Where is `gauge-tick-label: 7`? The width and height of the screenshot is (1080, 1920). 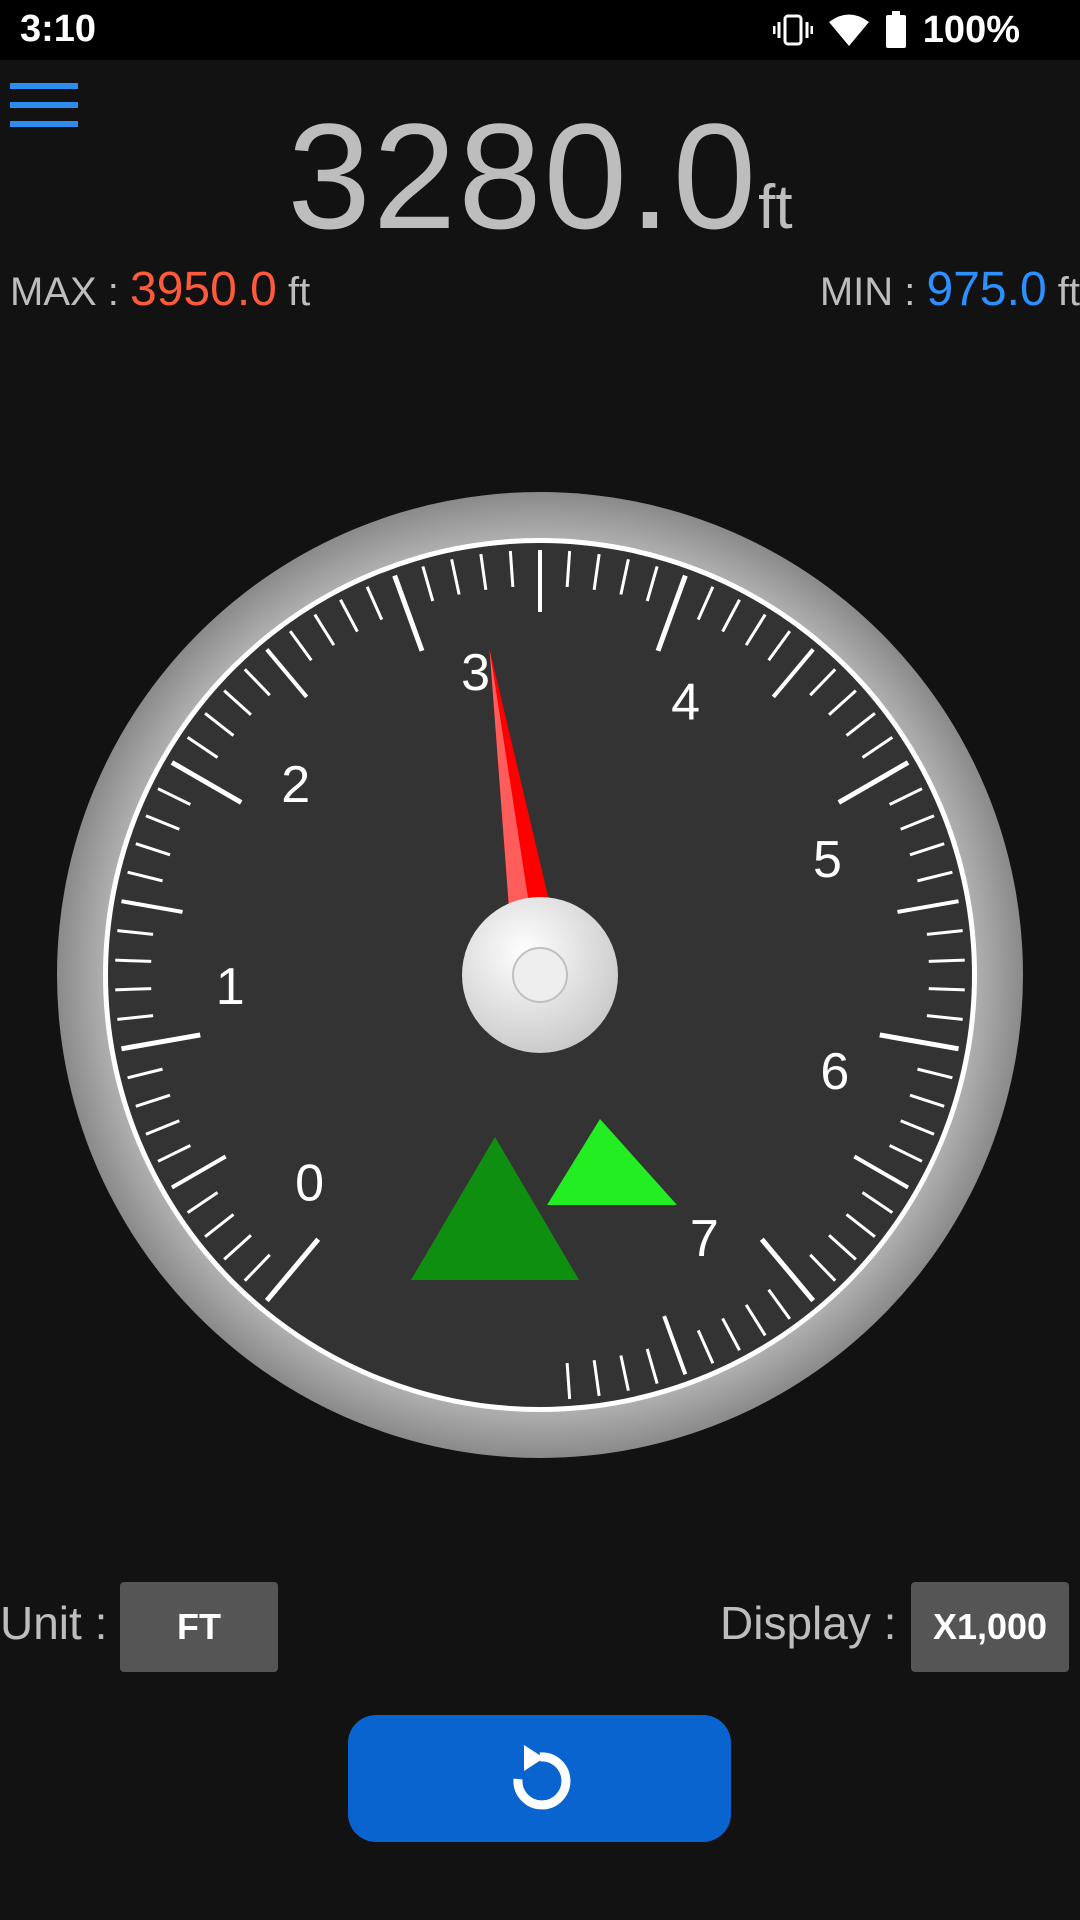
gauge-tick-label: 7 is located at coordinates (704, 1239).